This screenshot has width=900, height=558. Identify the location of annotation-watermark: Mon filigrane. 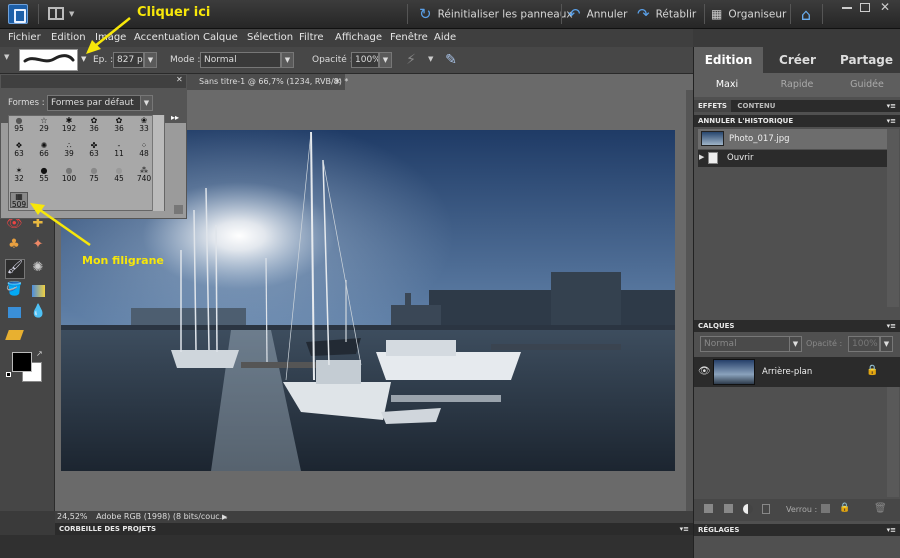
(123, 260).